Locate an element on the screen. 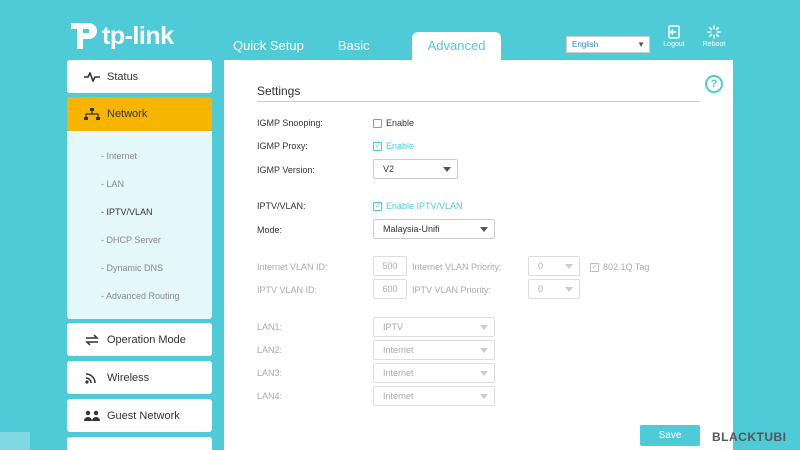 The width and height of the screenshot is (800, 450). sidebar-item-label: Operation Mode is located at coordinates (146, 339).